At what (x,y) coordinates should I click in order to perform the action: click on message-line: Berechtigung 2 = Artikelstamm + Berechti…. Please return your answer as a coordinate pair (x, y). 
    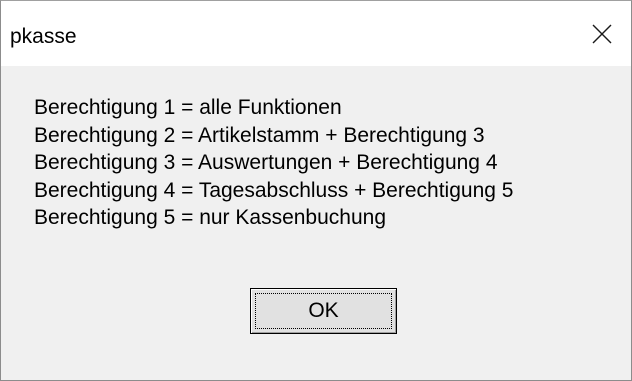
    Looking at the image, I should click on (259, 135).